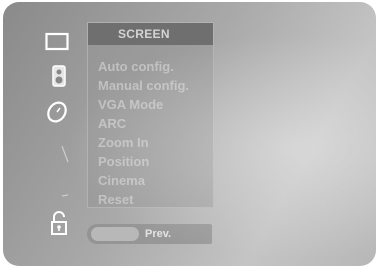  Describe the element at coordinates (143, 123) in the screenshot. I see `menu-item-arc: ARC` at that location.